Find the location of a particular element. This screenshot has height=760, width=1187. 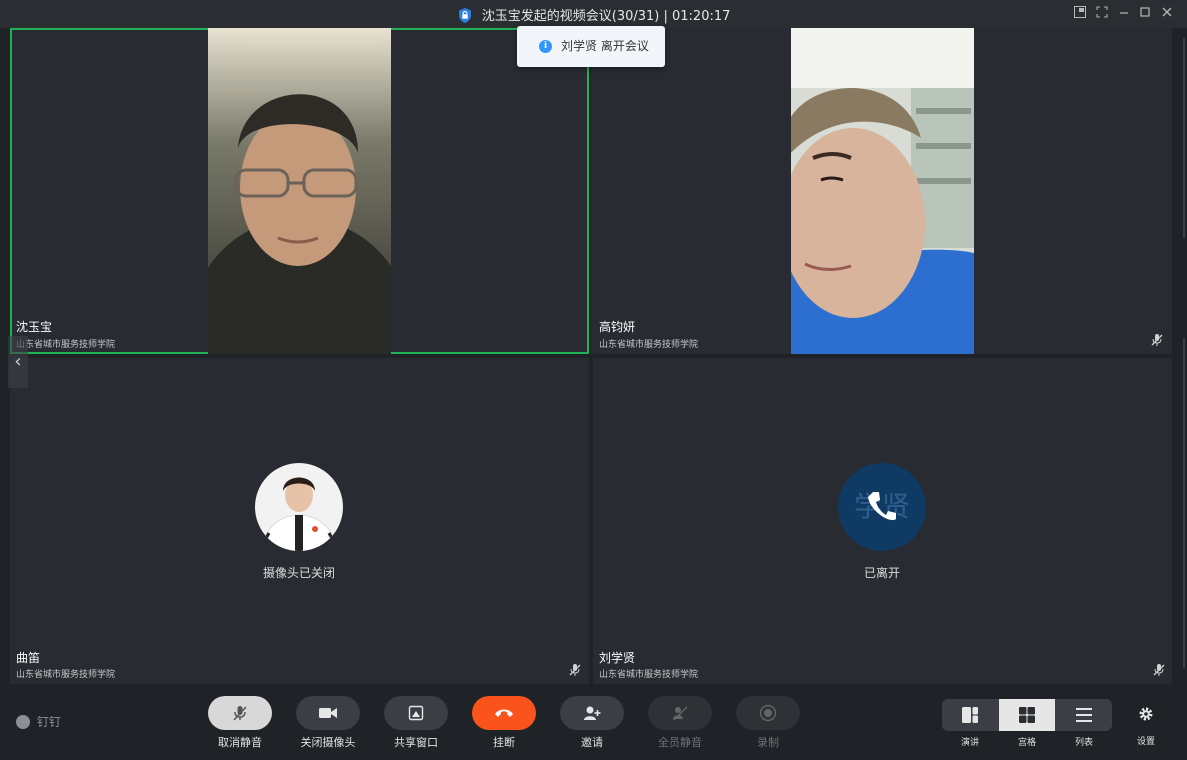

layout-speaker-label: 演讲 is located at coordinates (969, 743).